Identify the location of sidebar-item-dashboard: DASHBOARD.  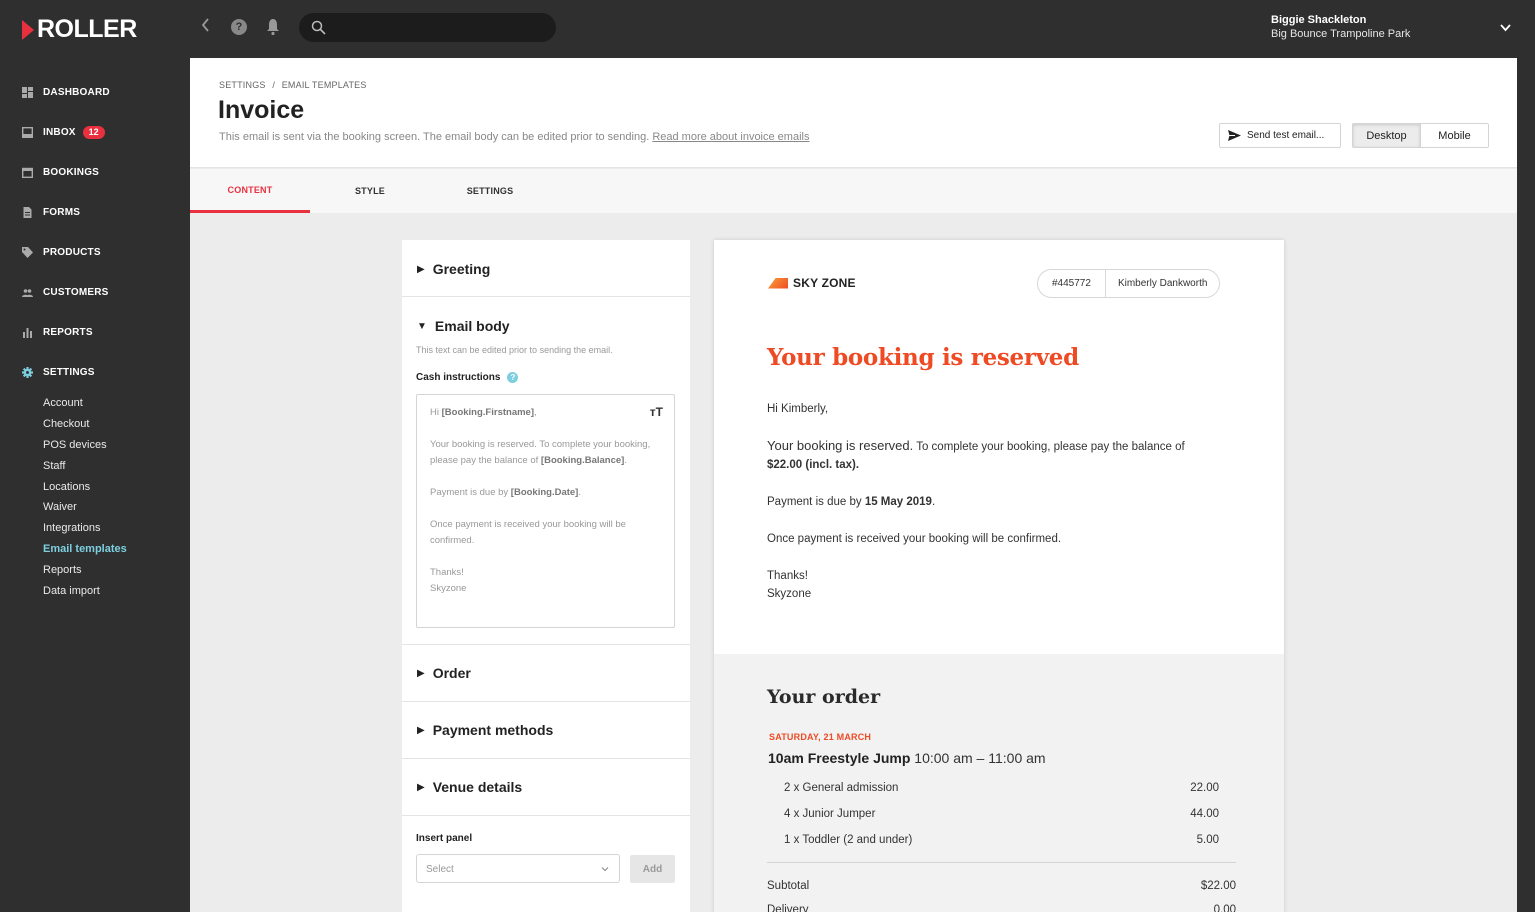
(66, 92).